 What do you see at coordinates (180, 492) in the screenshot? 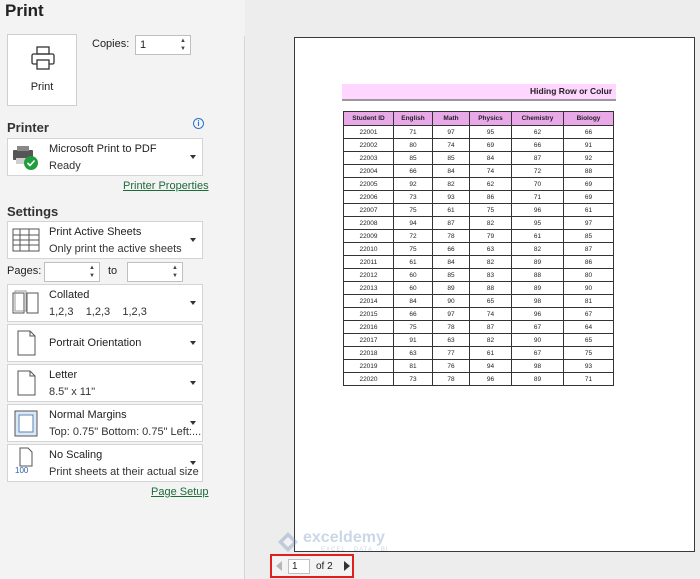
I see `page-setup-link: Page Setup` at bounding box center [180, 492].